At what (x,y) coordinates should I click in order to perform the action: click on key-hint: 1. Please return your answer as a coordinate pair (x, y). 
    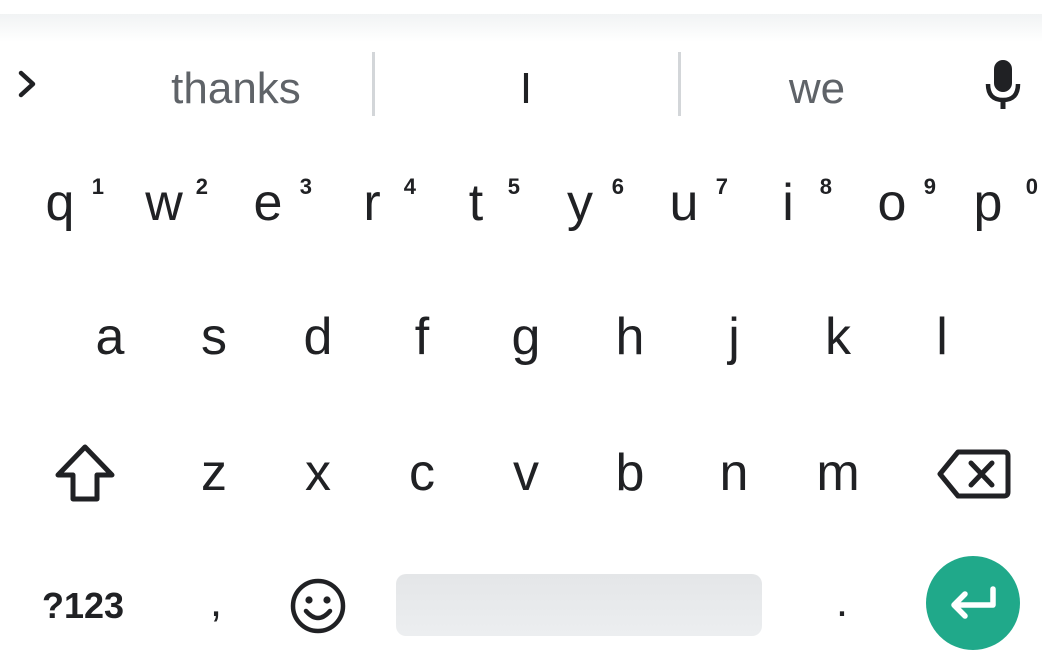
    Looking at the image, I should click on (97, 186).